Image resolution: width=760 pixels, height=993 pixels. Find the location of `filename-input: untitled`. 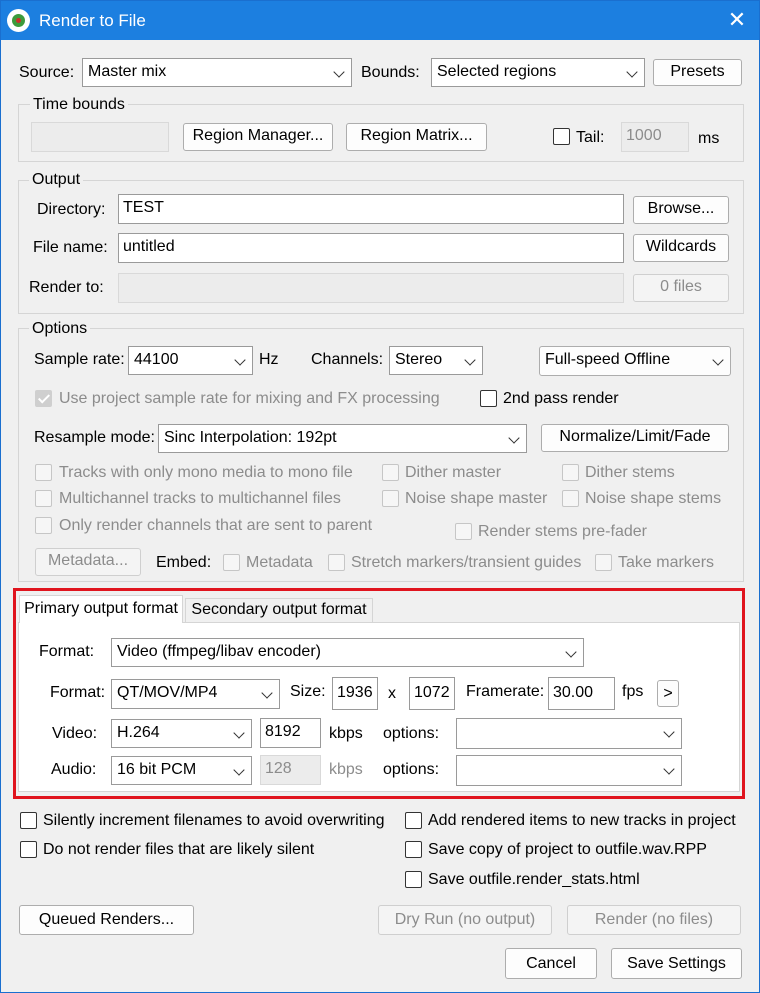

filename-input: untitled is located at coordinates (371, 248).